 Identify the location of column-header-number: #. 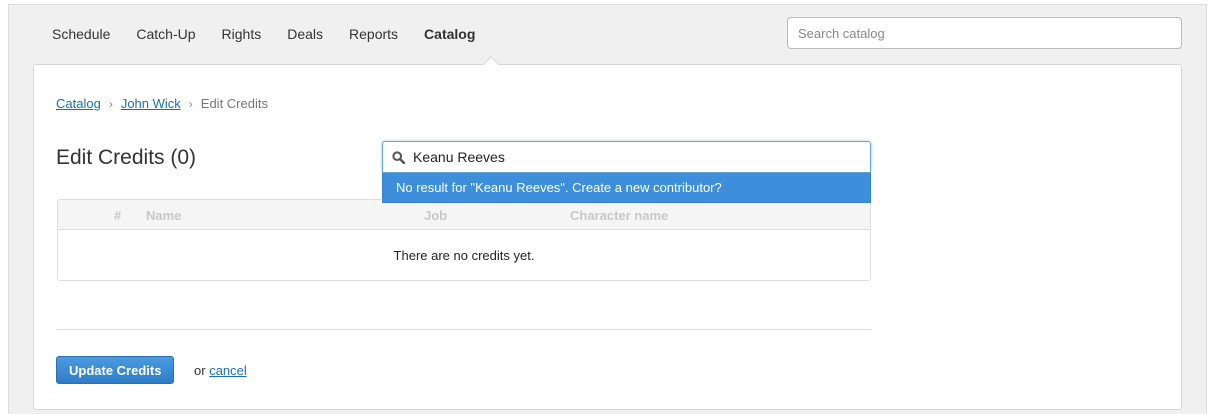
(118, 215).